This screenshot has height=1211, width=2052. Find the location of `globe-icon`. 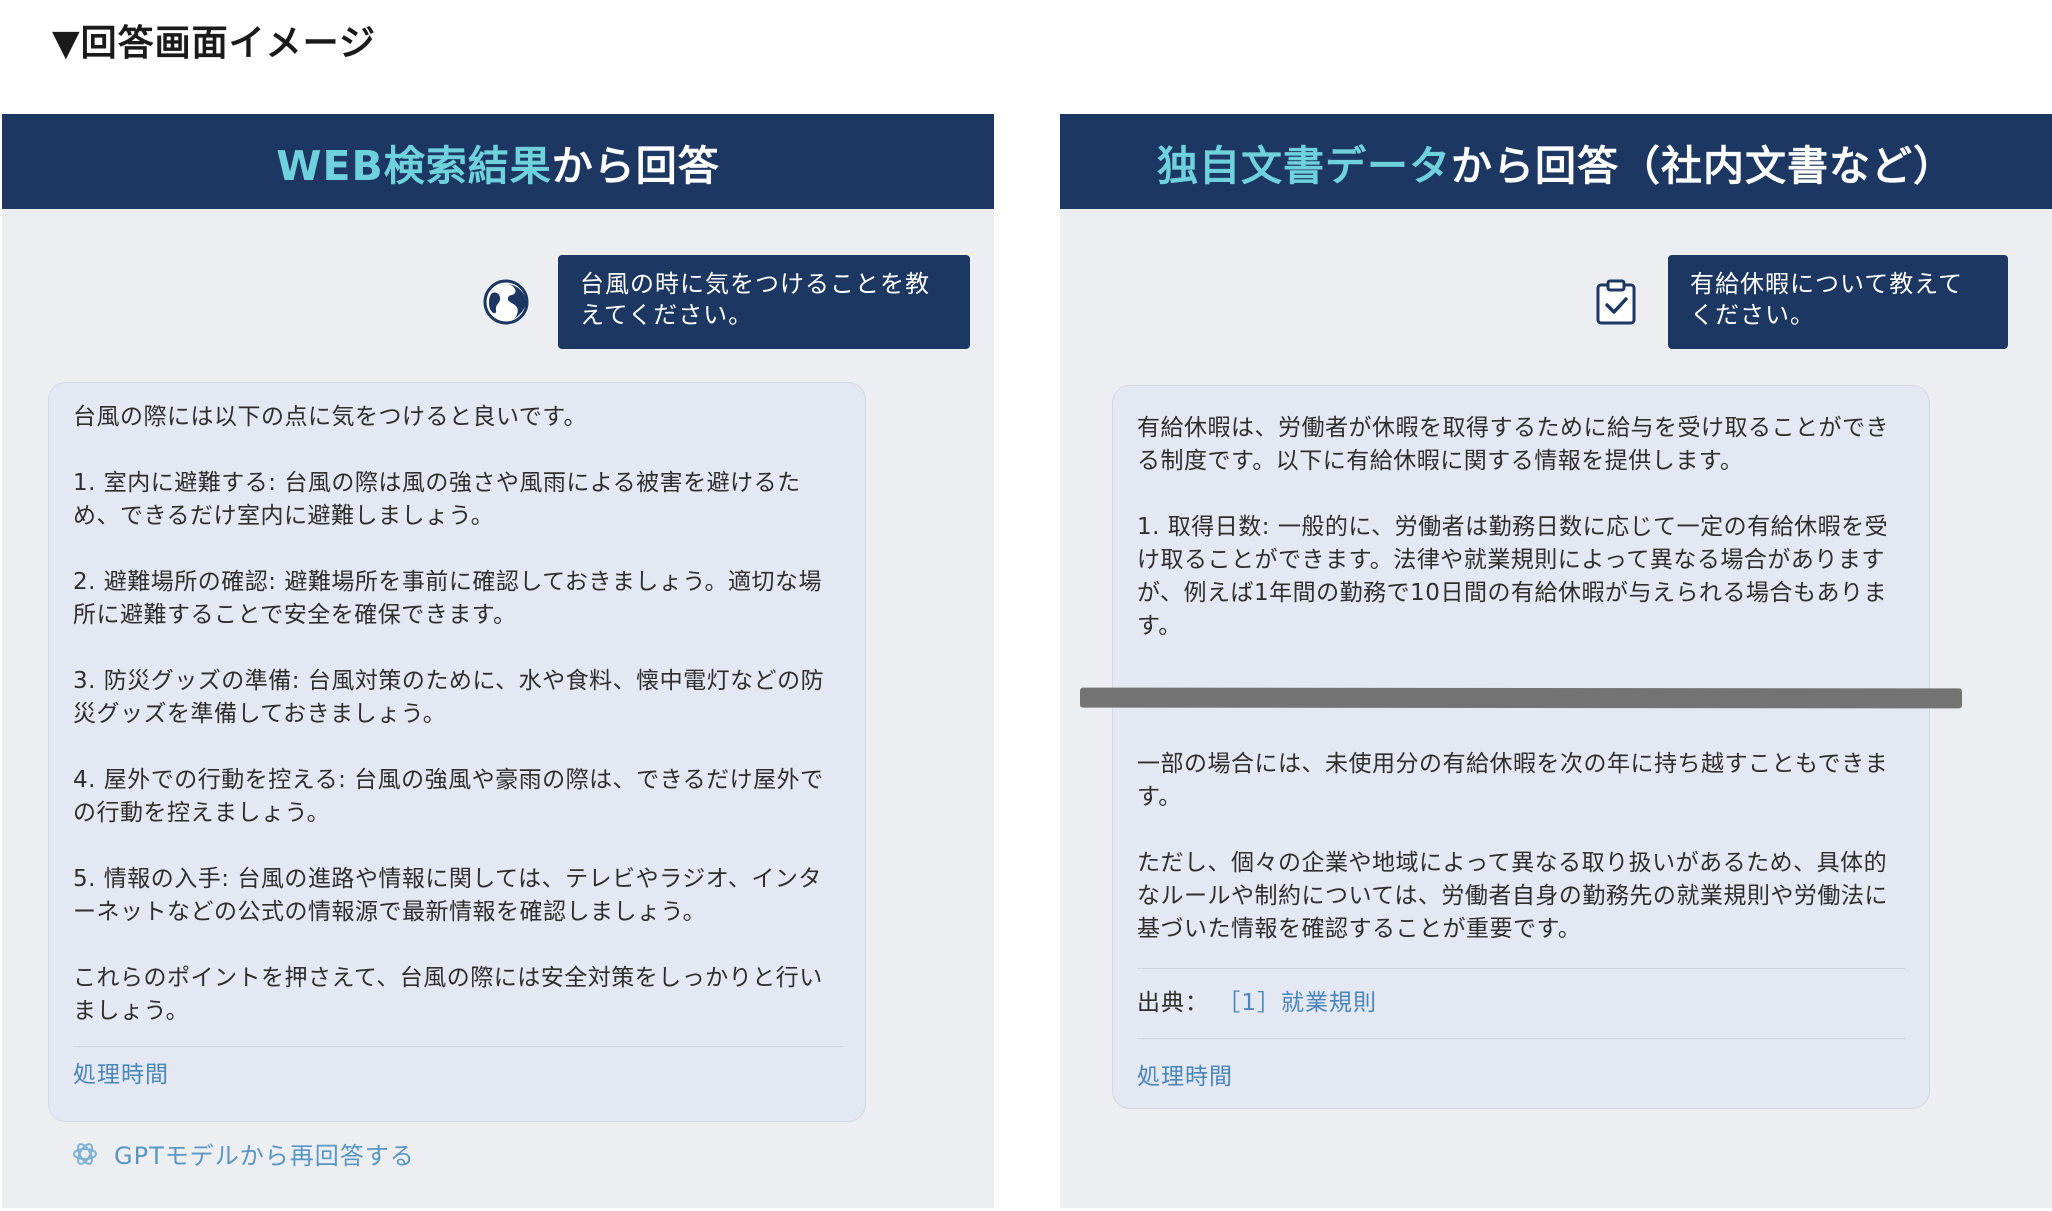

globe-icon is located at coordinates (506, 302).